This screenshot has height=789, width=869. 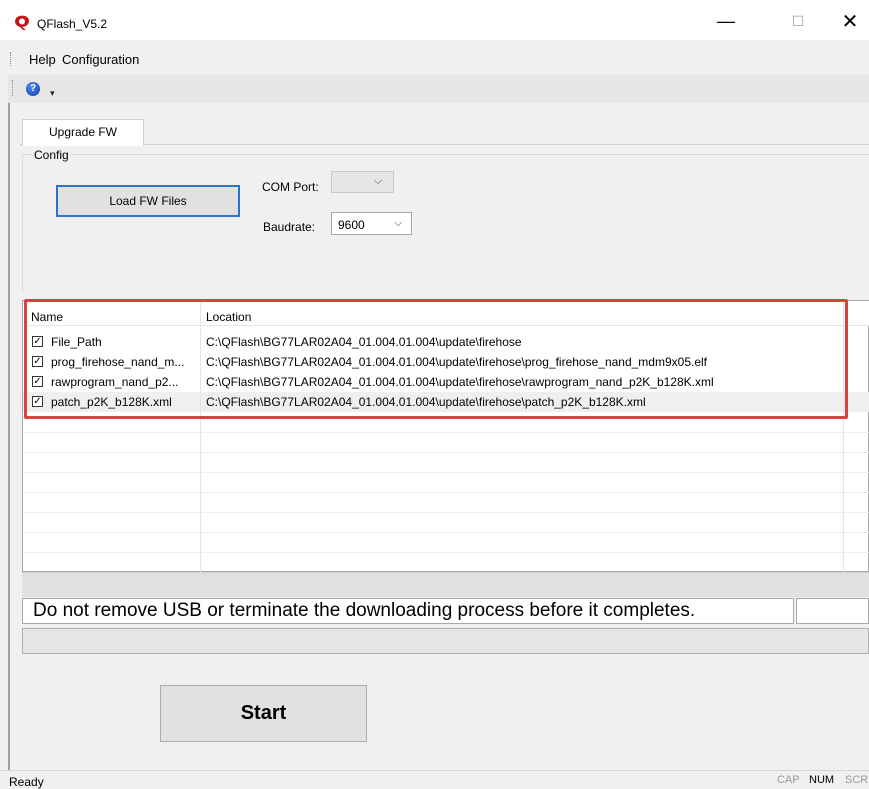 What do you see at coordinates (438, 89) in the screenshot?
I see `toolbar` at bounding box center [438, 89].